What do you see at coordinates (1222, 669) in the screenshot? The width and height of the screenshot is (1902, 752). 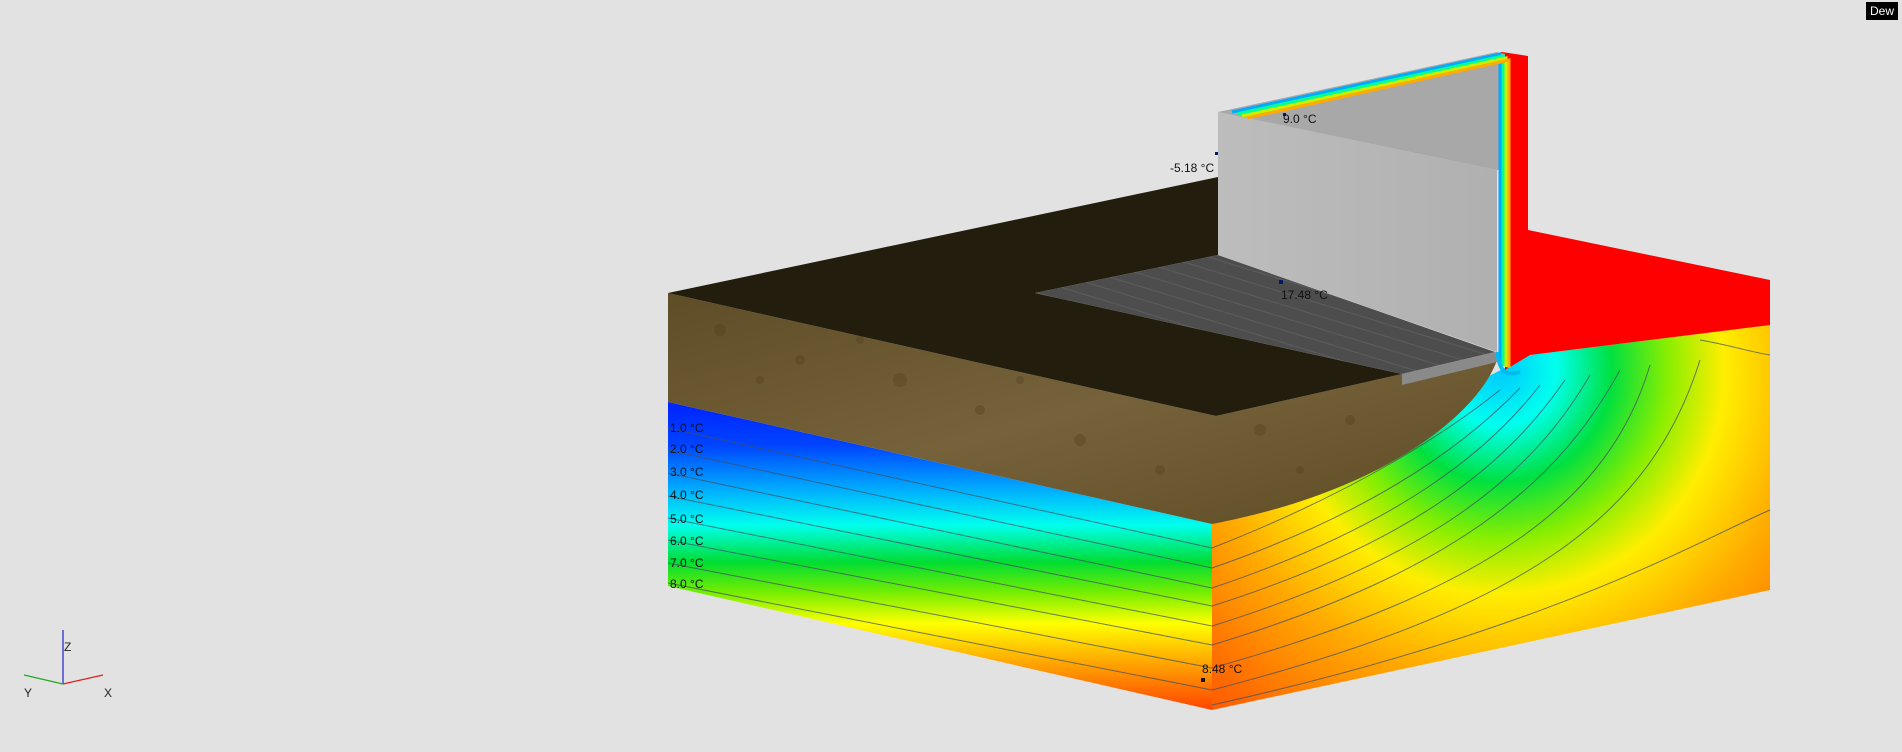 I see `probe-label: 8.48 °C` at bounding box center [1222, 669].